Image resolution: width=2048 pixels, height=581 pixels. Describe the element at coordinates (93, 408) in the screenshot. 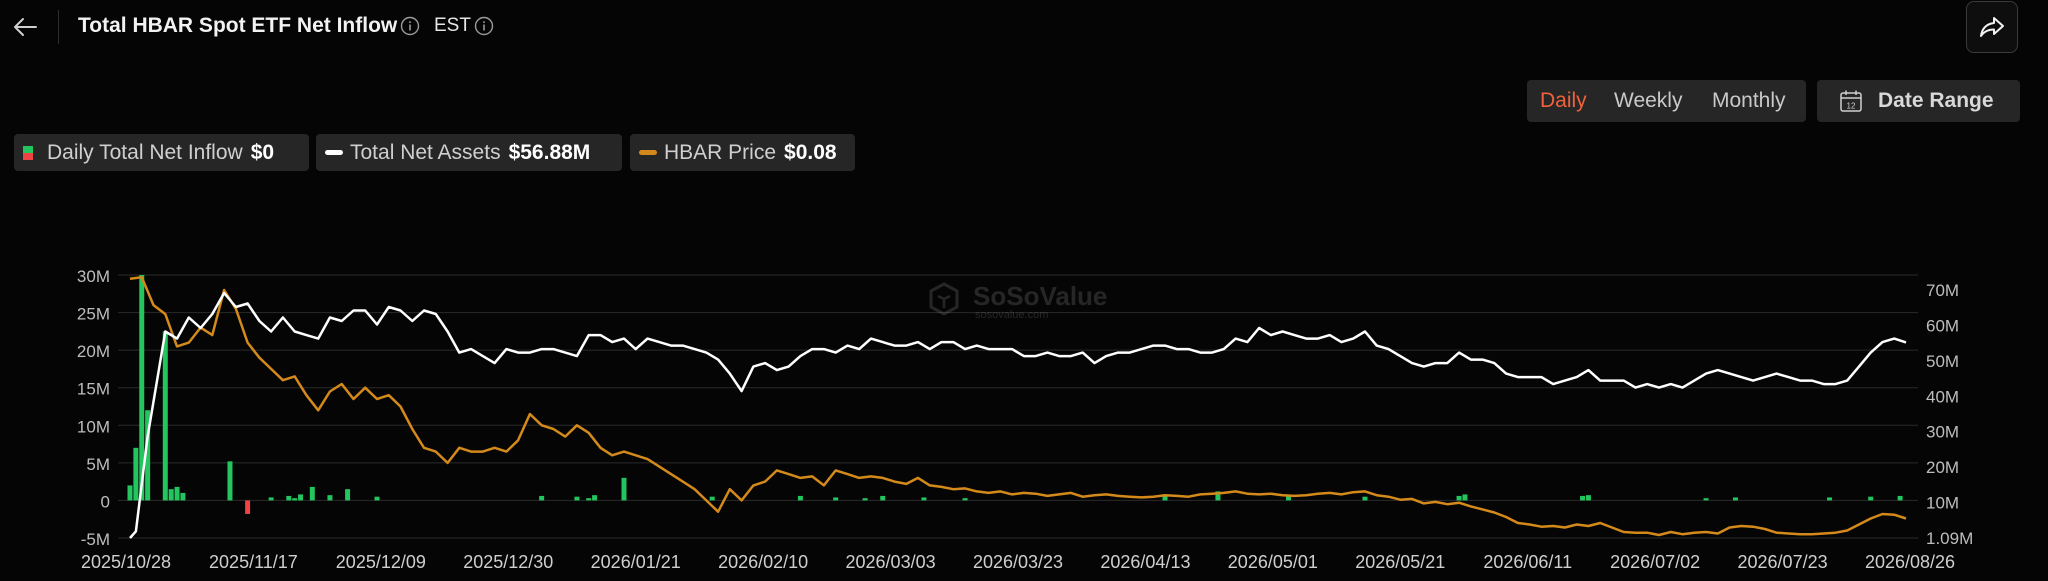

I see `left-axis: 30M 25M 20M 15M 10M 5M 0 -5M` at that location.